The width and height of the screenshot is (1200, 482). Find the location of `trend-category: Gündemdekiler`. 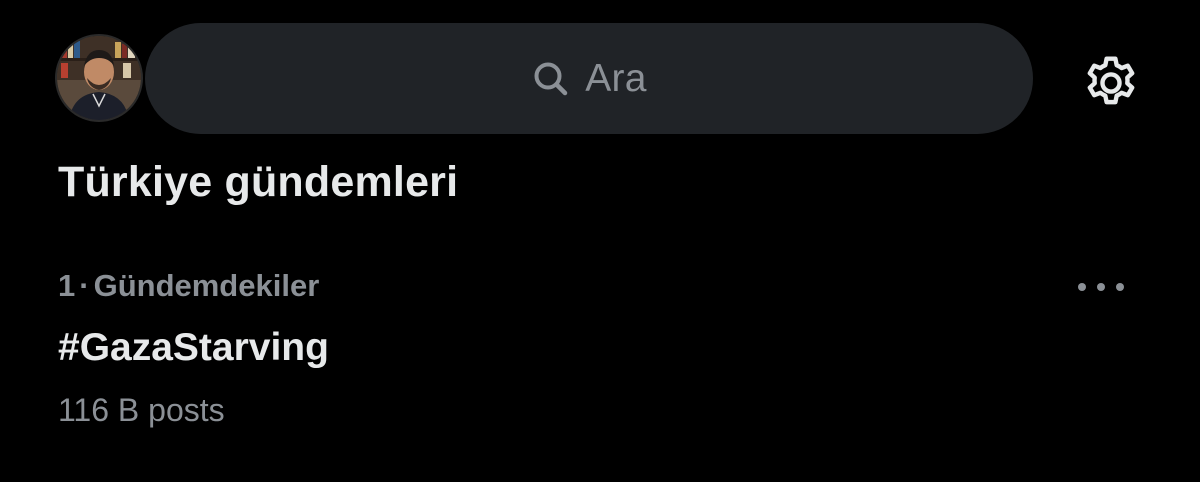

trend-category: Gündemdekiler is located at coordinates (206, 285).